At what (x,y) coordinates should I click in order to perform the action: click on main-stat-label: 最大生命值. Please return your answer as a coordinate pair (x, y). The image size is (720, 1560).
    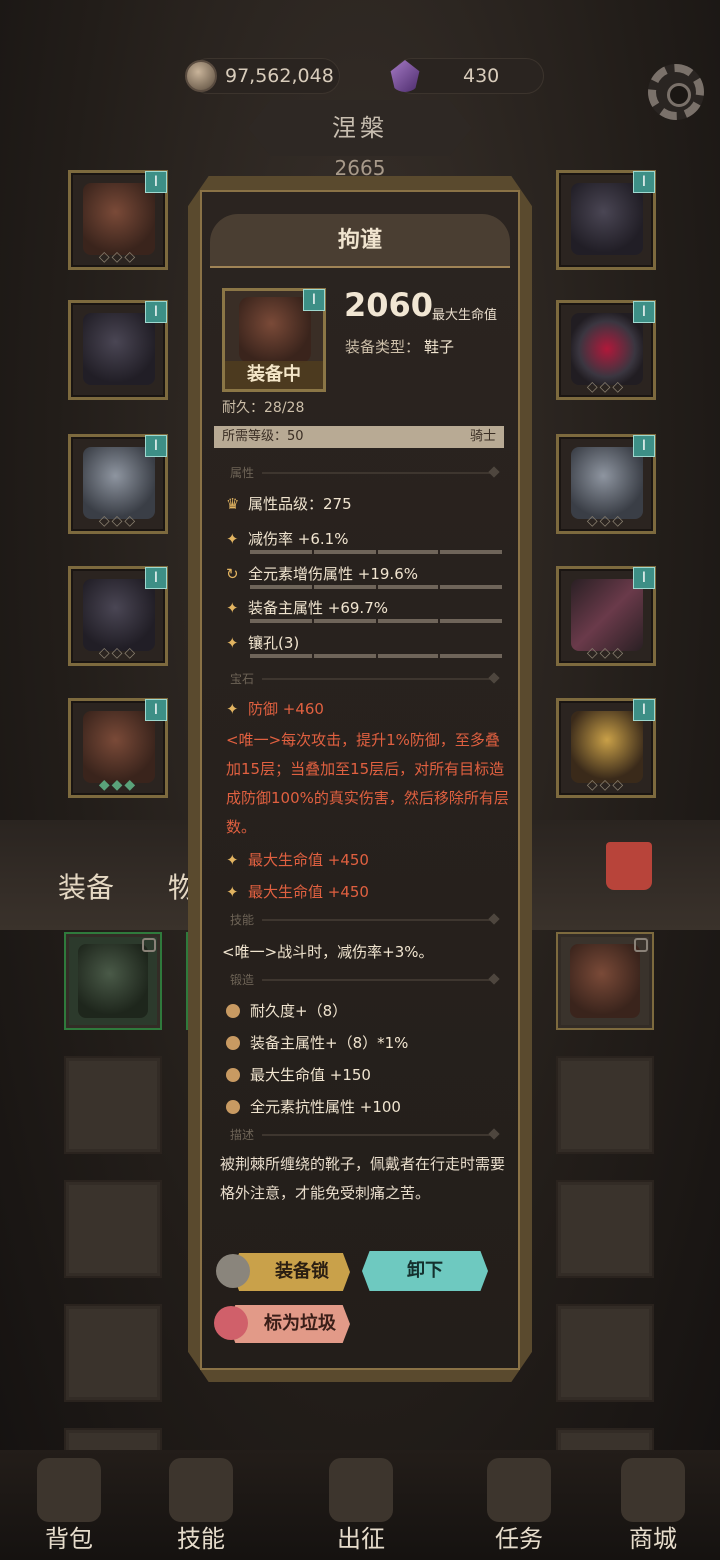
    Looking at the image, I should click on (465, 315).